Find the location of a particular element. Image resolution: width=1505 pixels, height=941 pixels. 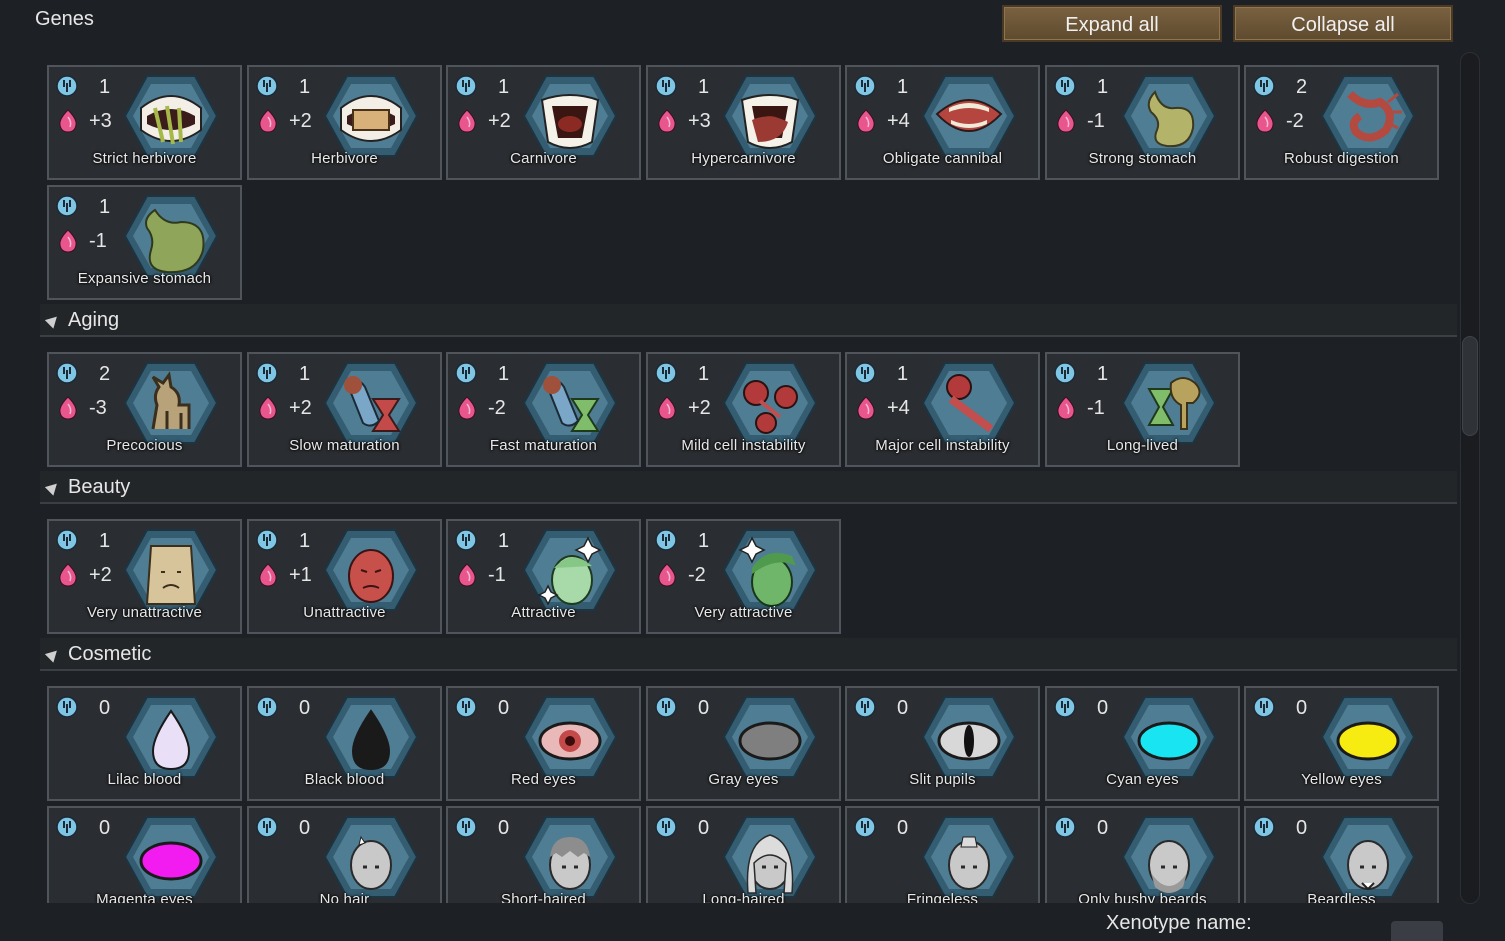

gene-card-lilac-blood: 0 Lilac blood is located at coordinates (144, 743).